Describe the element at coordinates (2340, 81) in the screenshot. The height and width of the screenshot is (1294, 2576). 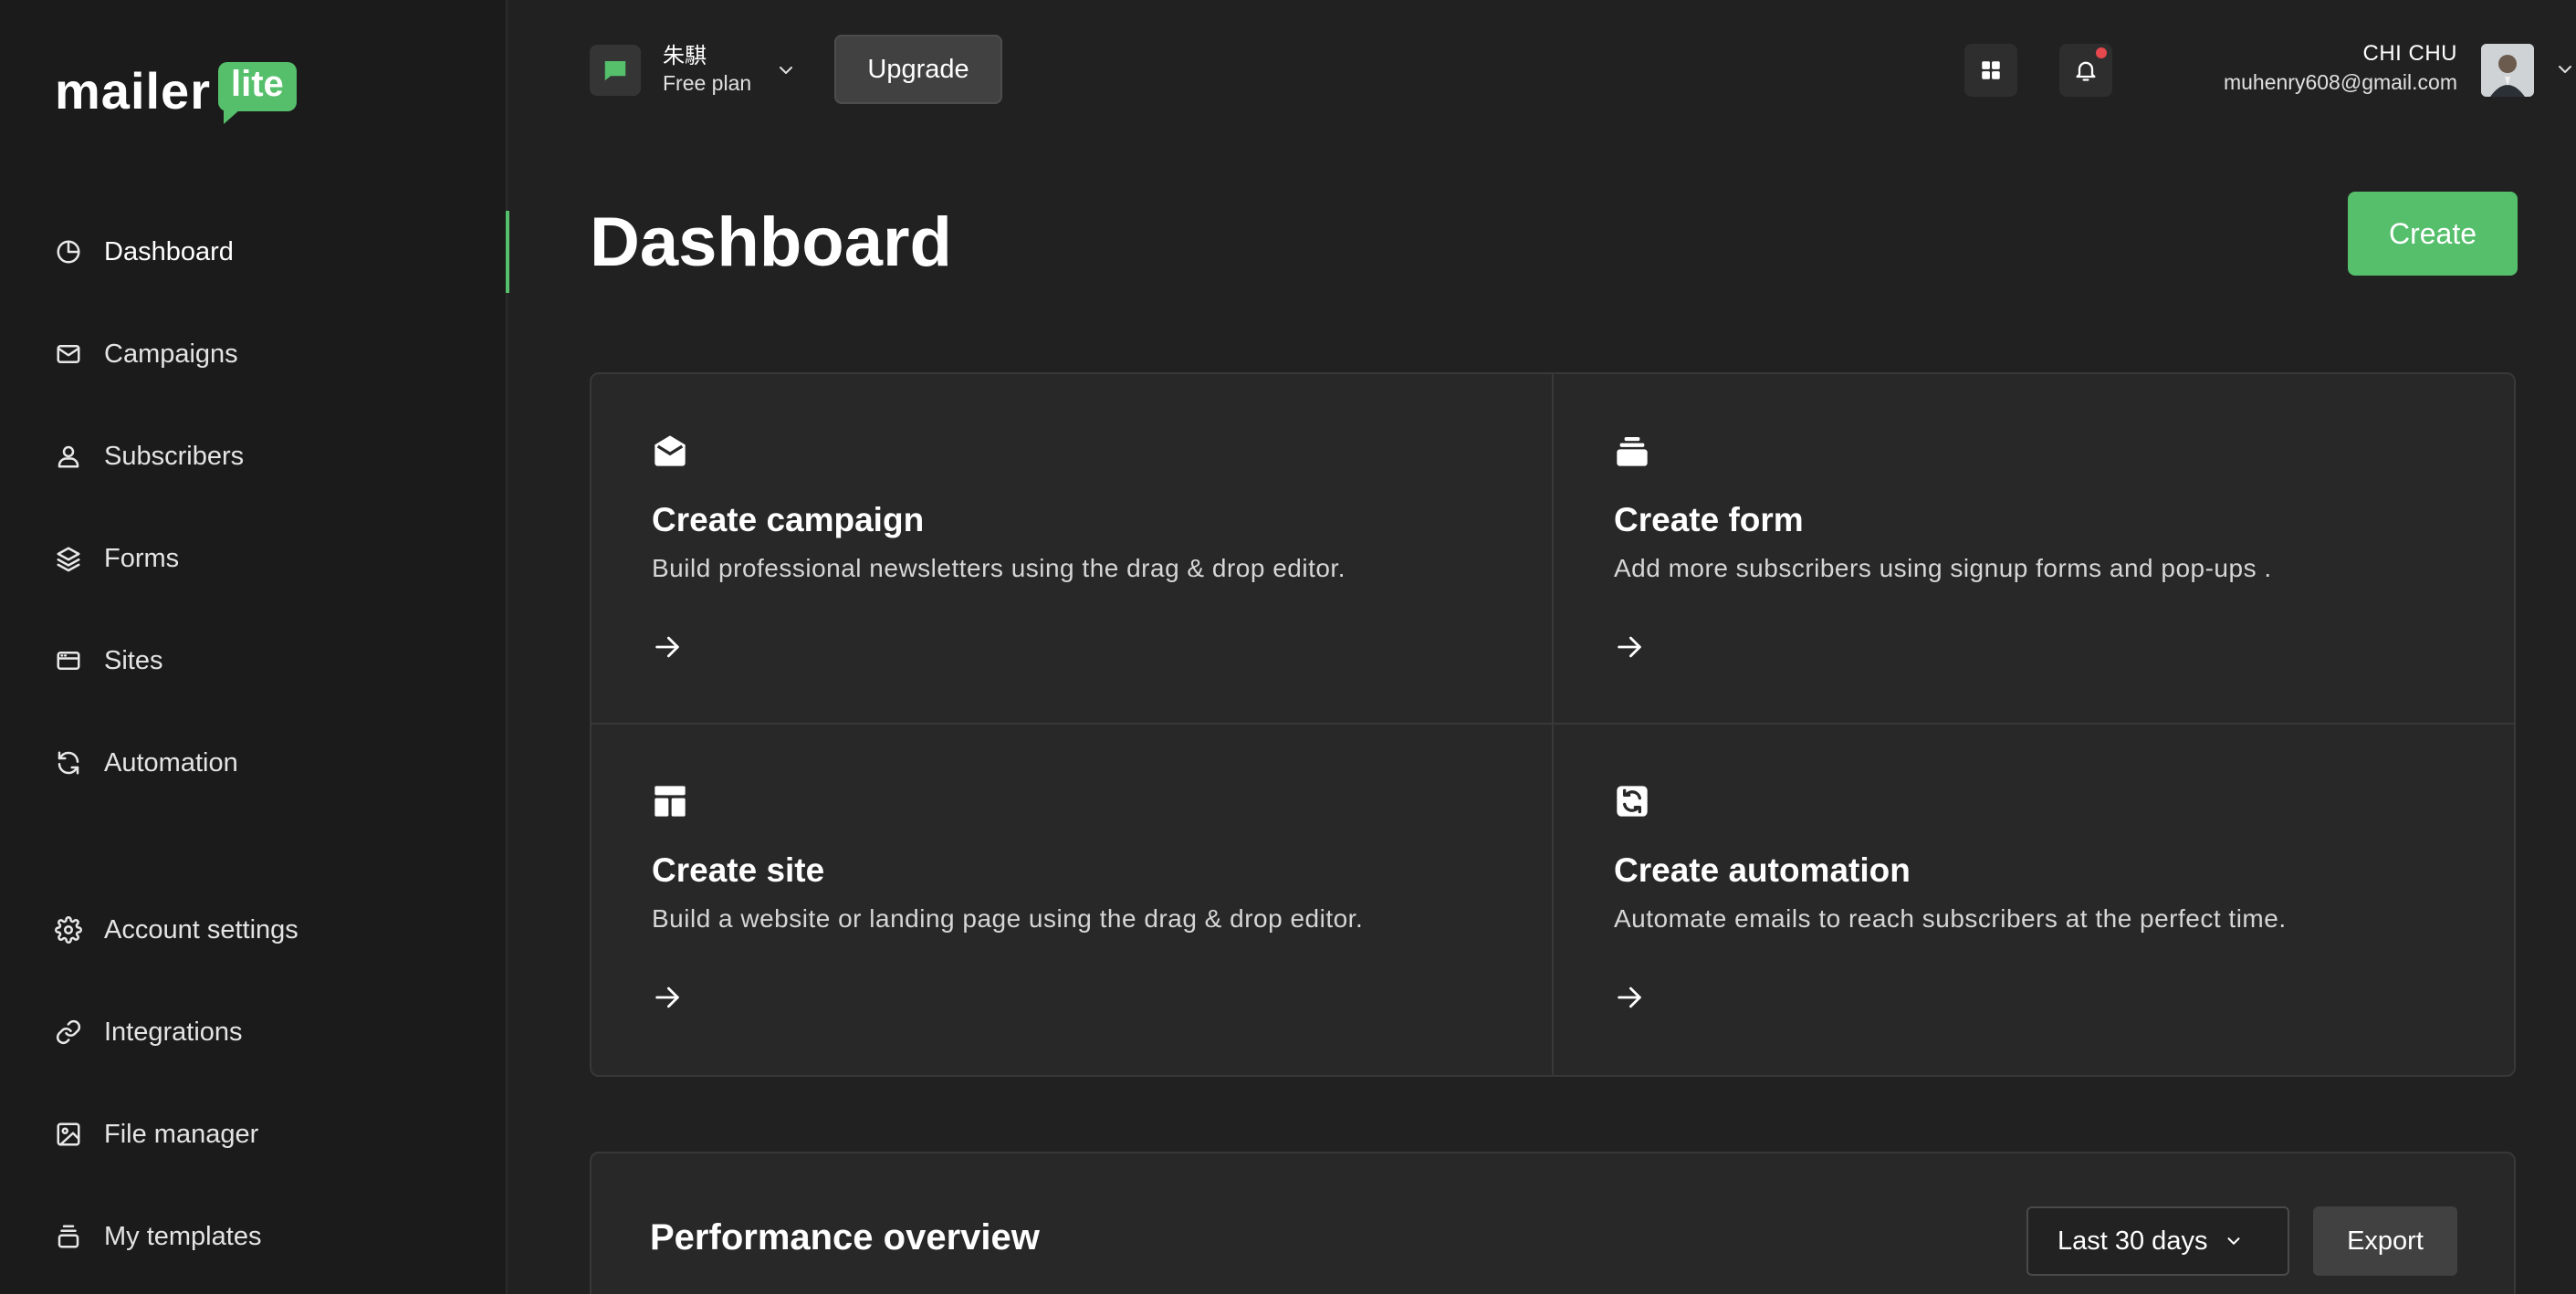
I see `user-email: muhenry608@gmail.com` at that location.